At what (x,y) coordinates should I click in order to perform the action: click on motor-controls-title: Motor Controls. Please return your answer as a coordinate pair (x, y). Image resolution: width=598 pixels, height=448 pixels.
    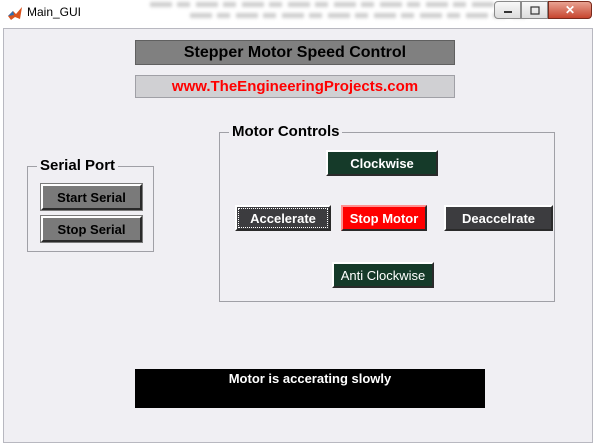
    Looking at the image, I should click on (286, 132).